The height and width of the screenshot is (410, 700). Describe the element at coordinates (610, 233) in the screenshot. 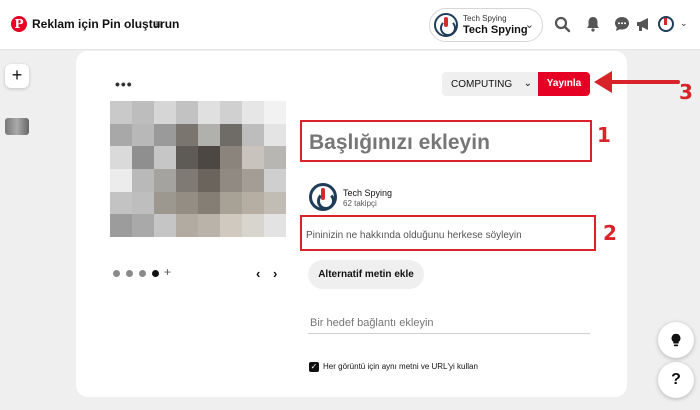

I see `annotation-number-2: 2` at that location.